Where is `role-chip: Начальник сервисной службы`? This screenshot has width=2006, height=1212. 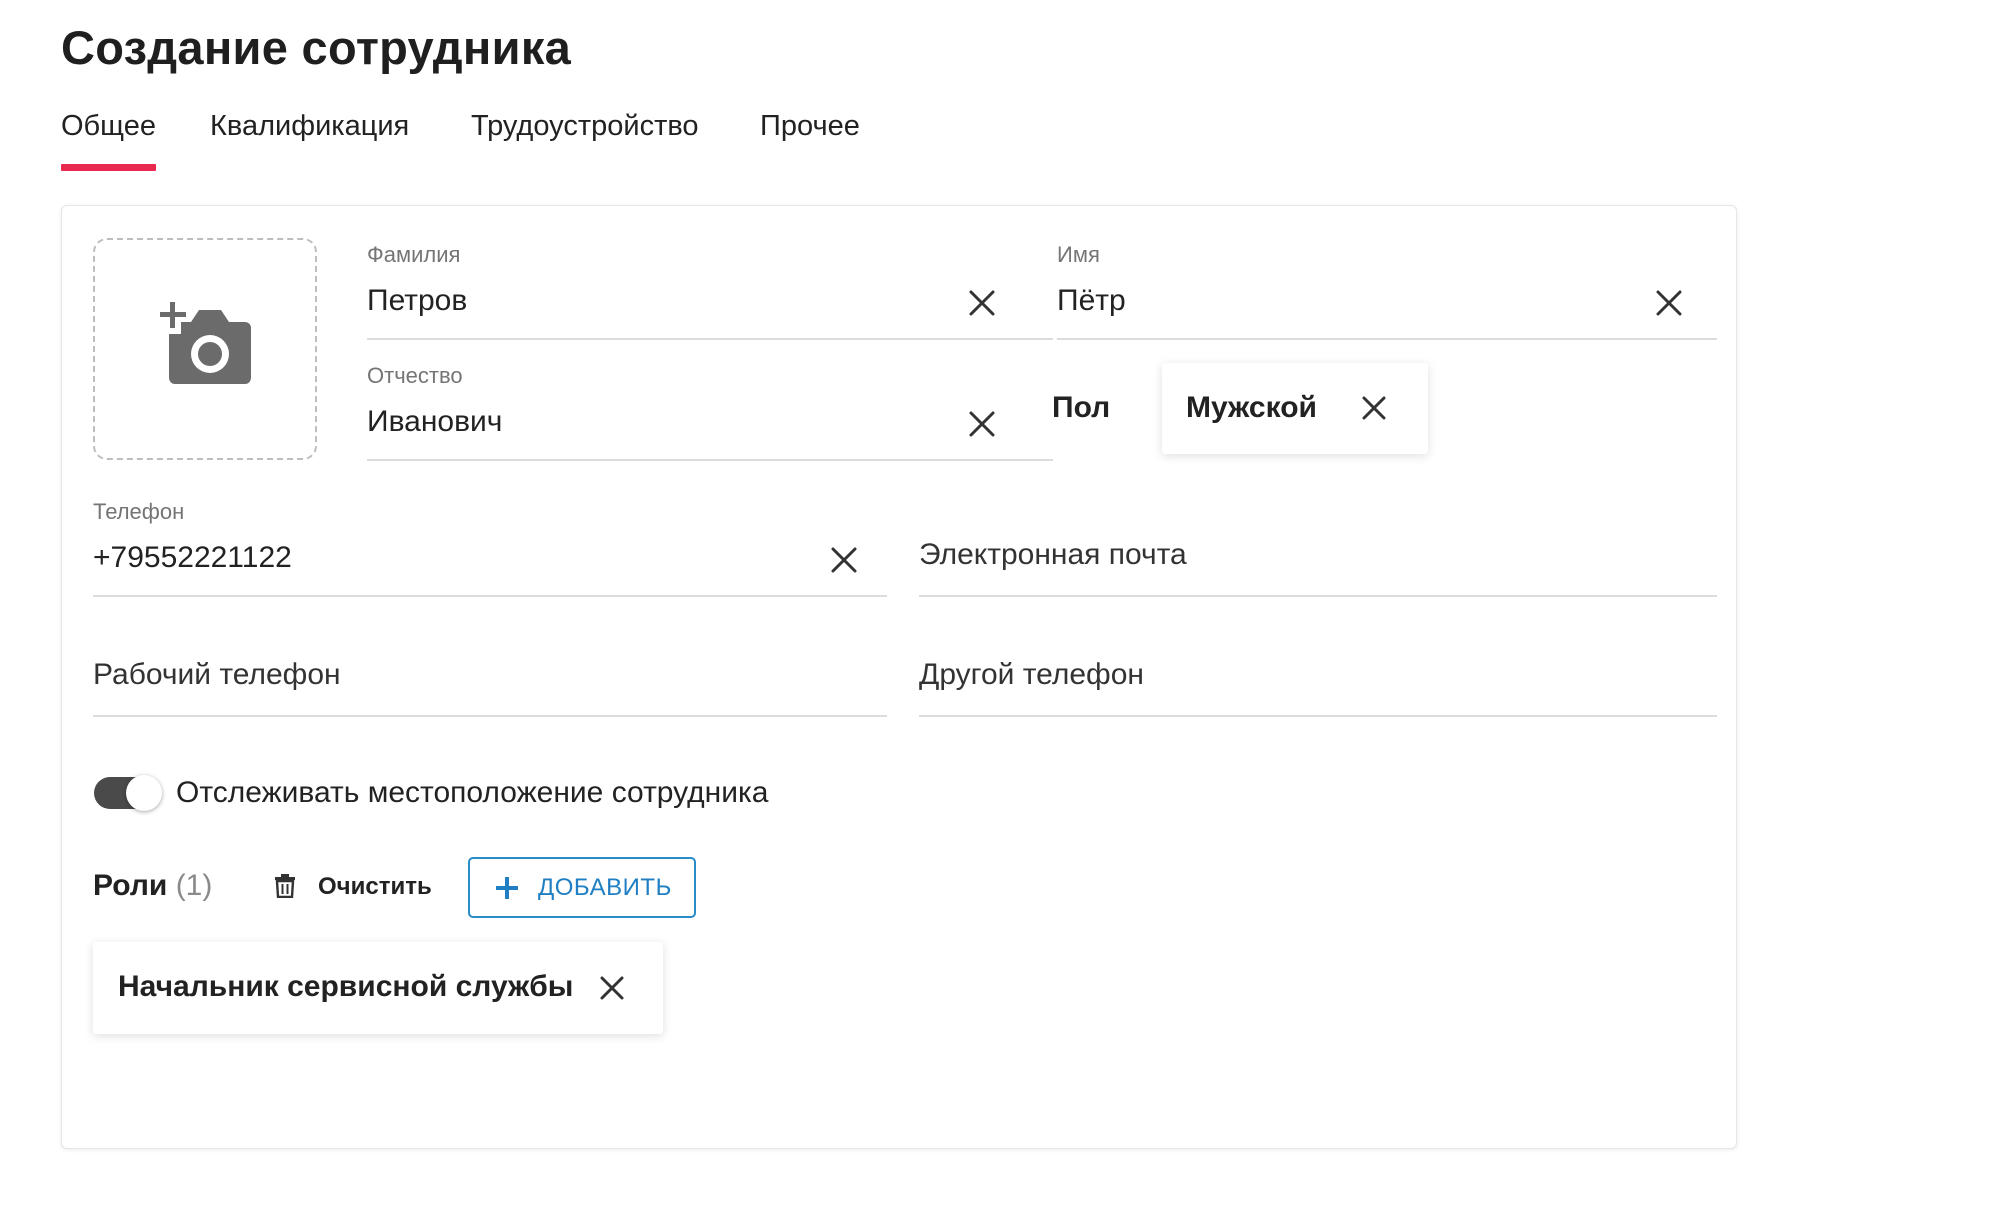
role-chip: Начальник сервисной службы is located at coordinates (378, 988).